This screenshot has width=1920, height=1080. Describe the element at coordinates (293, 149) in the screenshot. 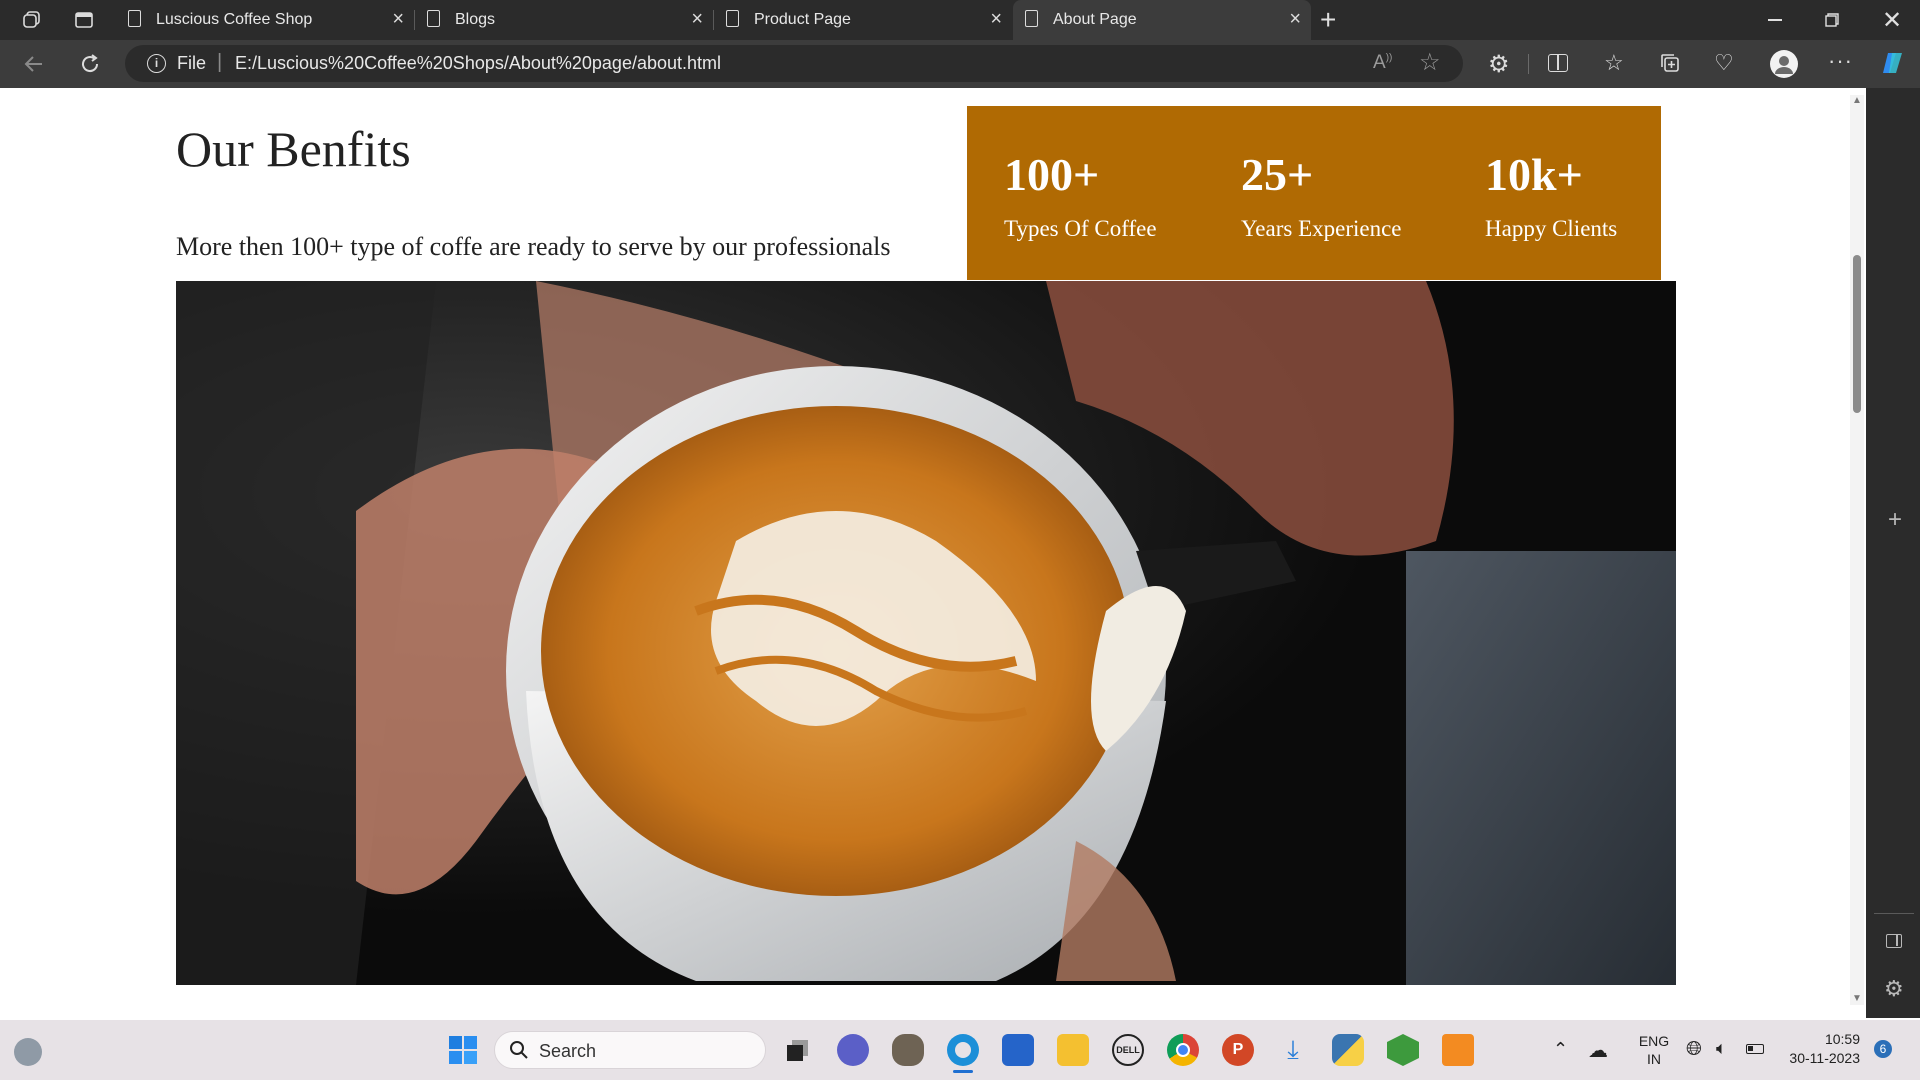

I see `page-title: Our Benfits` at that location.